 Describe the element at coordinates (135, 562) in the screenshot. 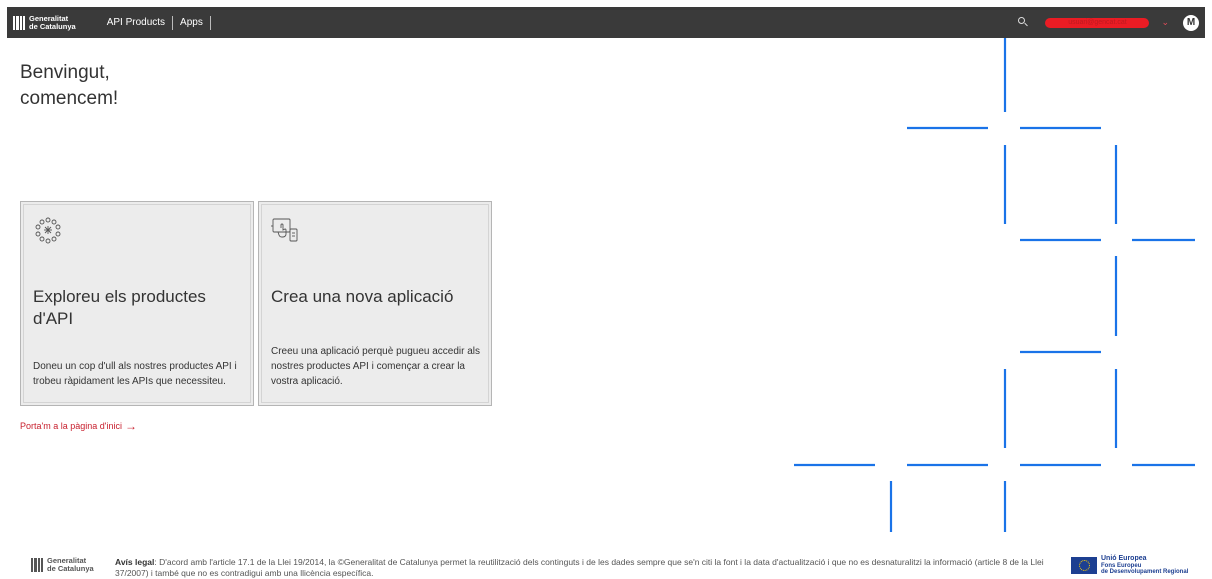

I see `legal-label: Avís legal` at that location.